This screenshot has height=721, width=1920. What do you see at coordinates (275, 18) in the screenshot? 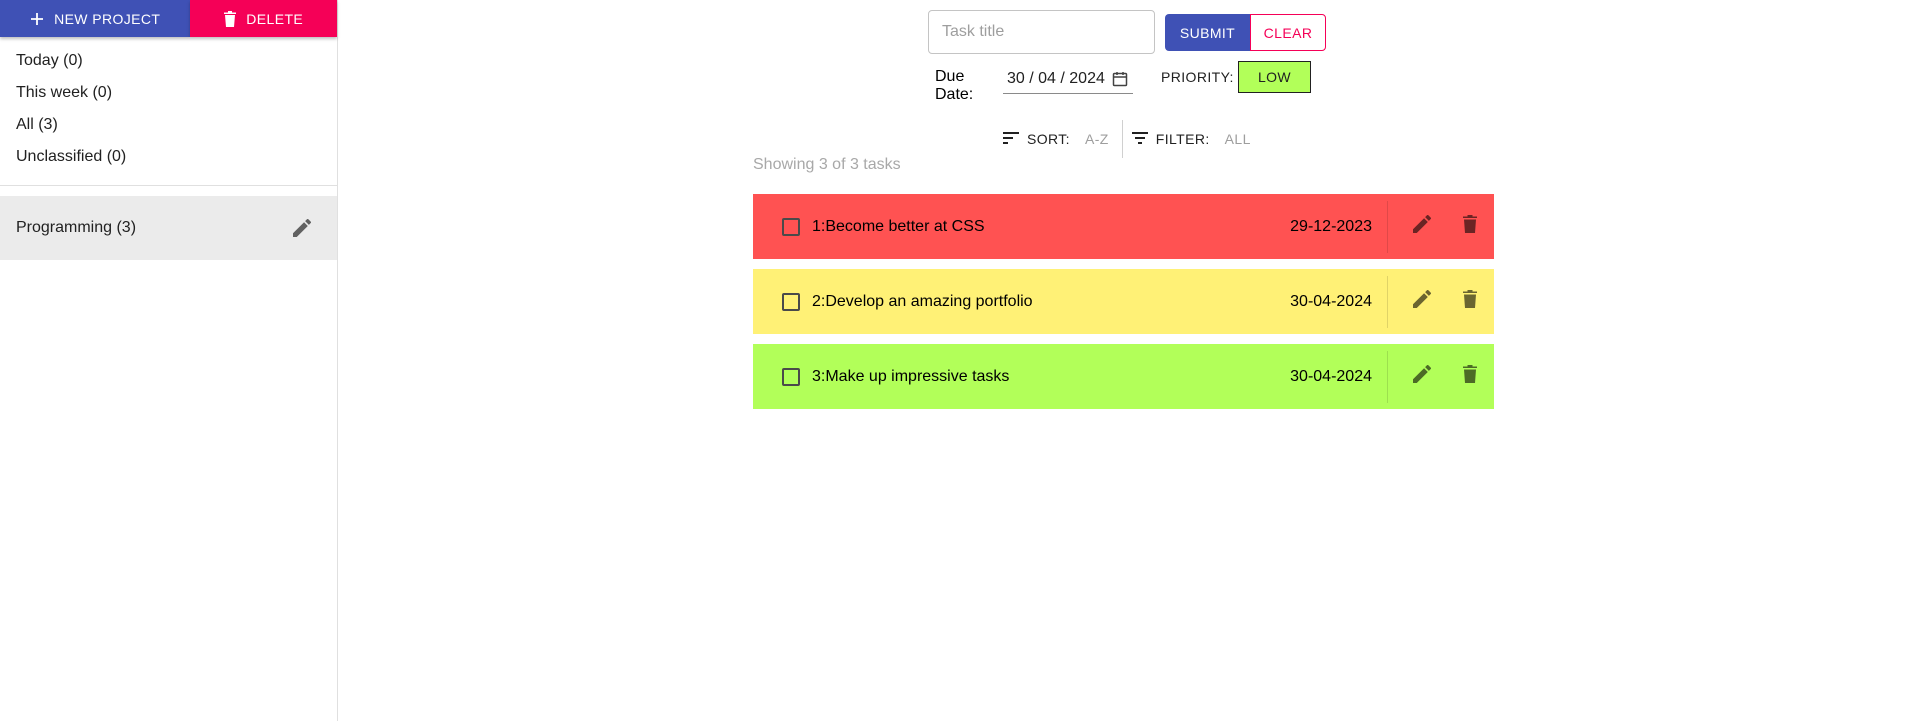
I see `delete-project-label: DELETE` at bounding box center [275, 18].